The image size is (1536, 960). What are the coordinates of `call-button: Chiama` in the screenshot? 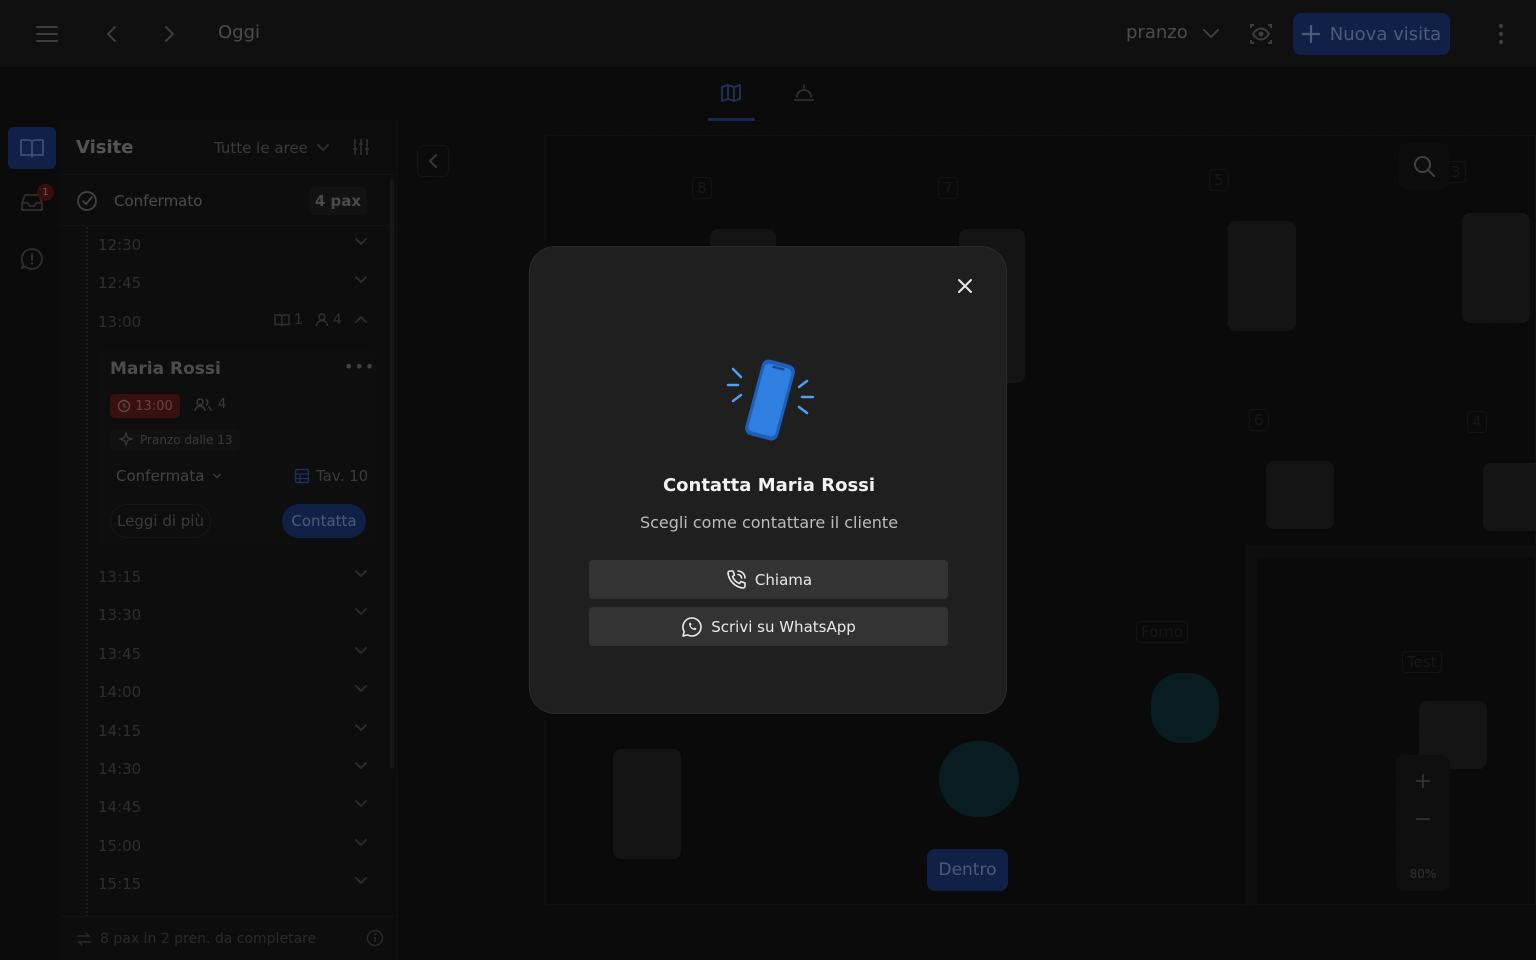 It's located at (768, 579).